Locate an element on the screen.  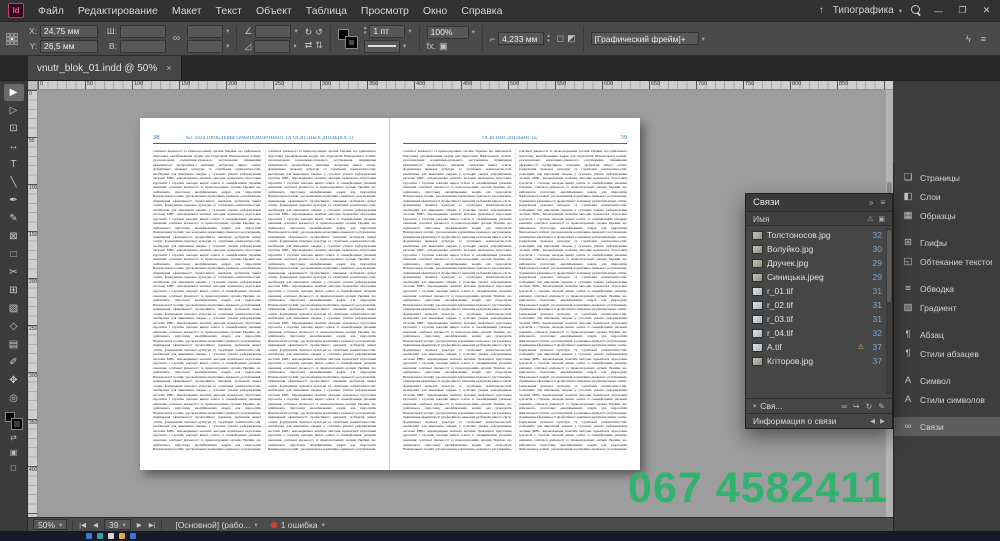
pencil-tool: ✎ is located at coordinates (14, 218).